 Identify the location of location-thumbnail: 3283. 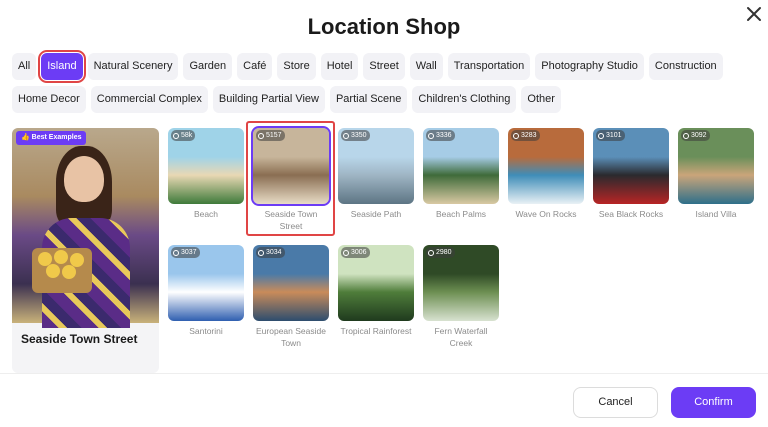
(546, 166).